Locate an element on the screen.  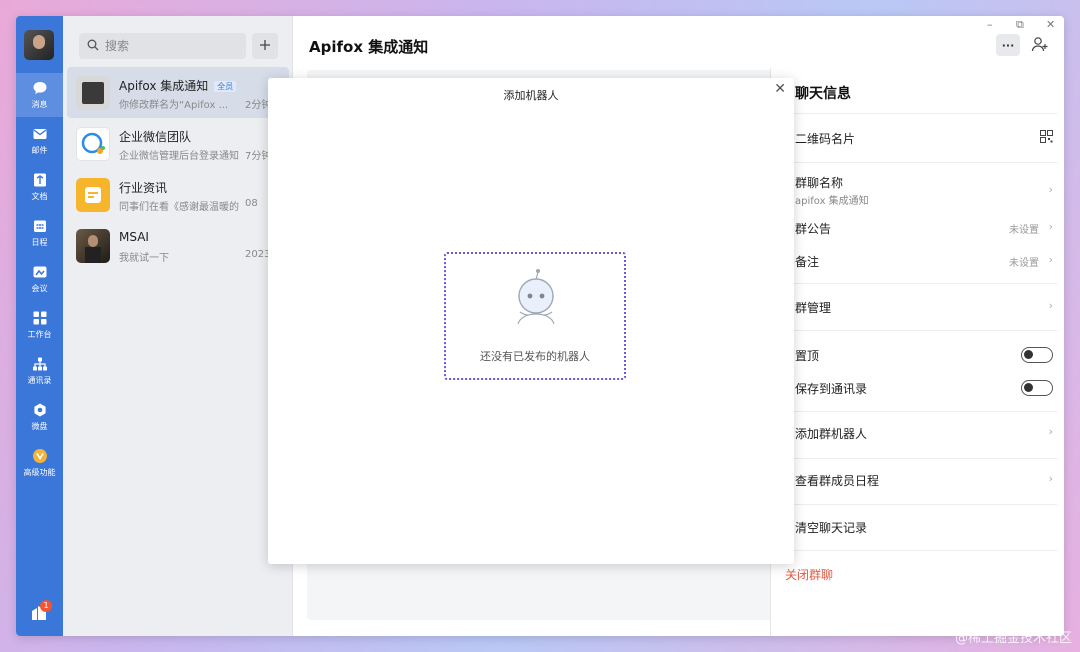
mail-icon is located at coordinates (40, 134).